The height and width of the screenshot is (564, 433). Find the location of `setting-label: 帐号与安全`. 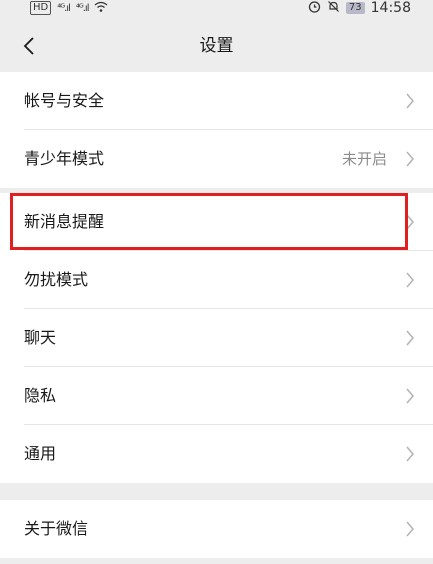

setting-label: 帐号与安全 is located at coordinates (64, 100).